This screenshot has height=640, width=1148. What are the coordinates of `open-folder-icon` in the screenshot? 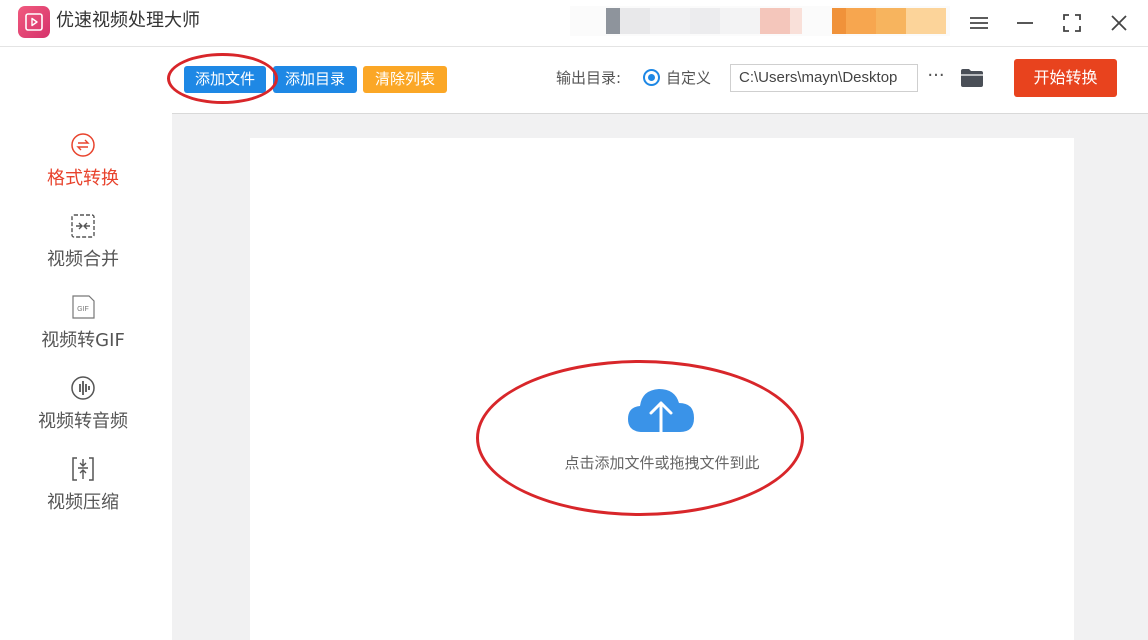 It's located at (972, 80).